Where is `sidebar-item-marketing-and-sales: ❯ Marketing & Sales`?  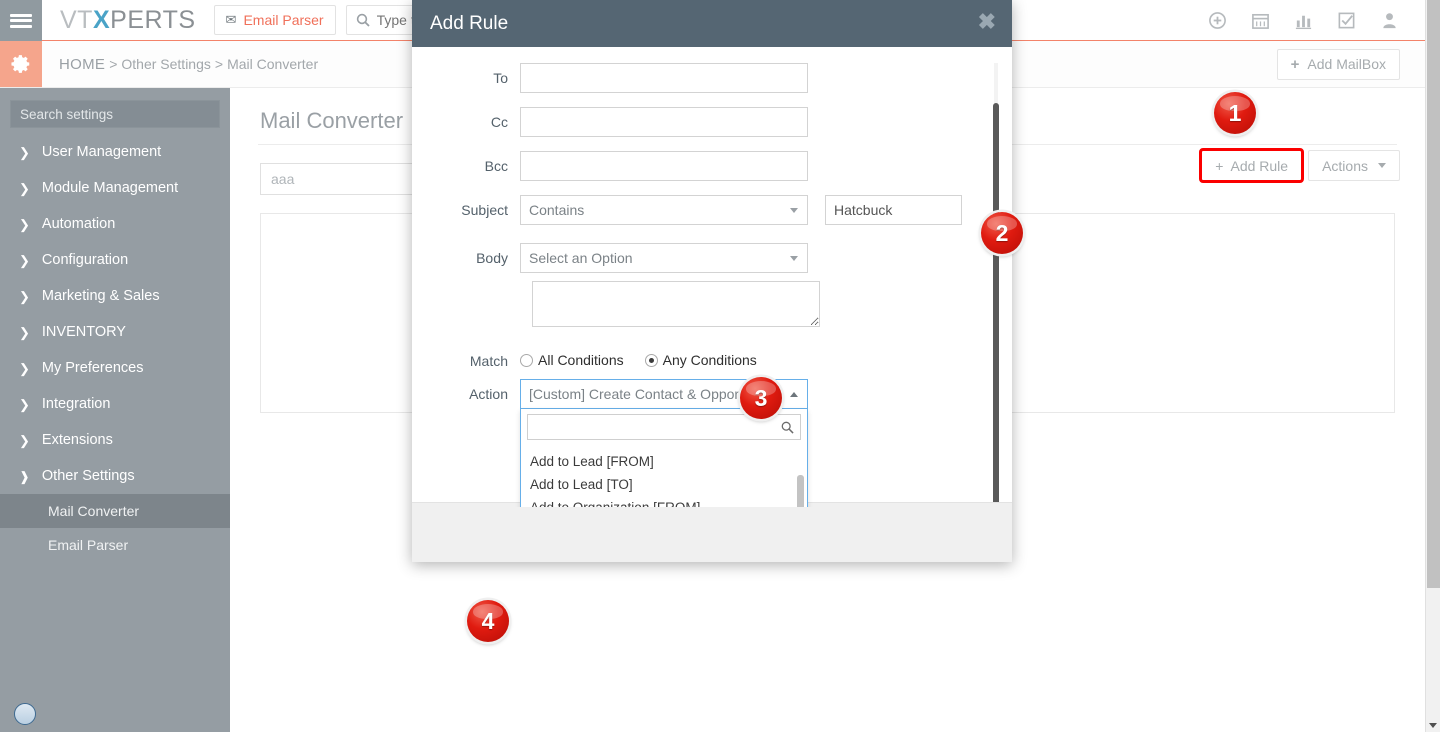 sidebar-item-marketing-and-sales: ❯ Marketing & Sales is located at coordinates (115, 296).